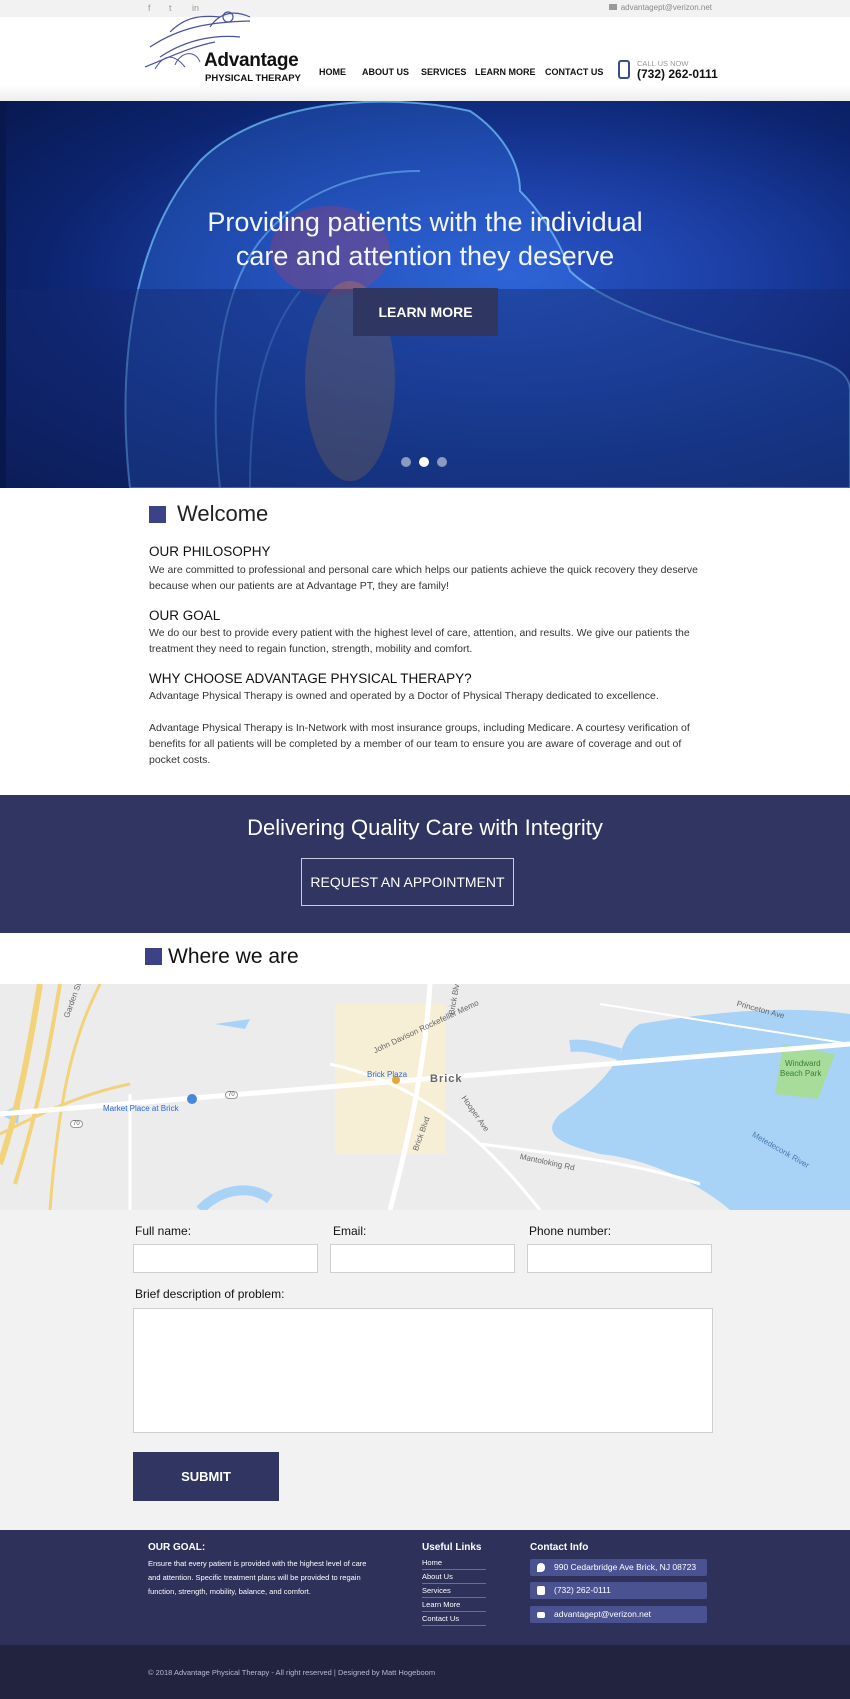 The width and height of the screenshot is (850, 1699). Describe the element at coordinates (443, 72) in the screenshot. I see `nav-services: SERVICES` at that location.